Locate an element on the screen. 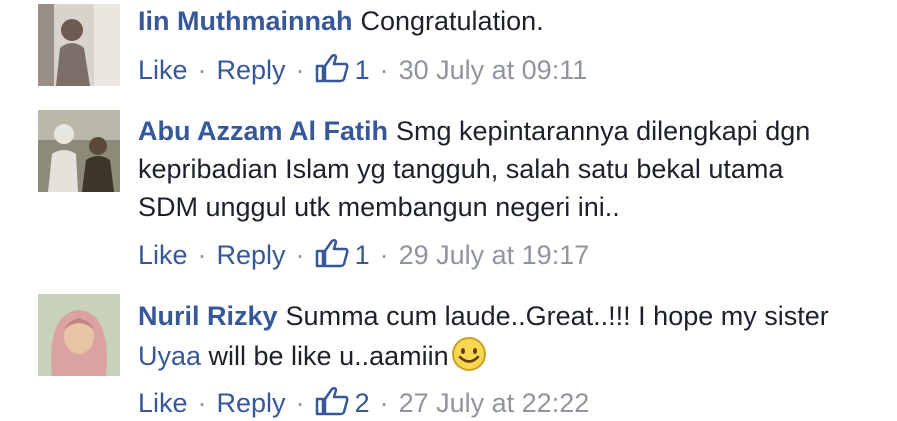  smiley-emoji-icon is located at coordinates (469, 354).